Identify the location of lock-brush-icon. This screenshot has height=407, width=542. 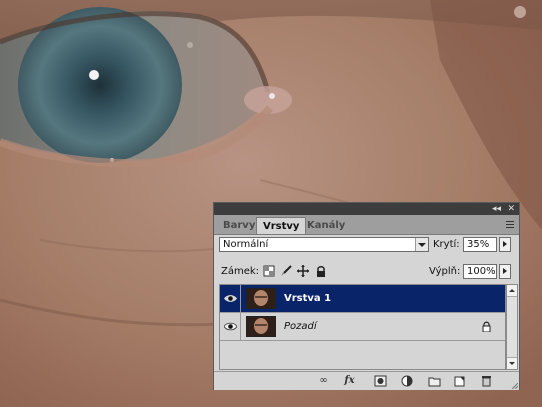
(286, 271).